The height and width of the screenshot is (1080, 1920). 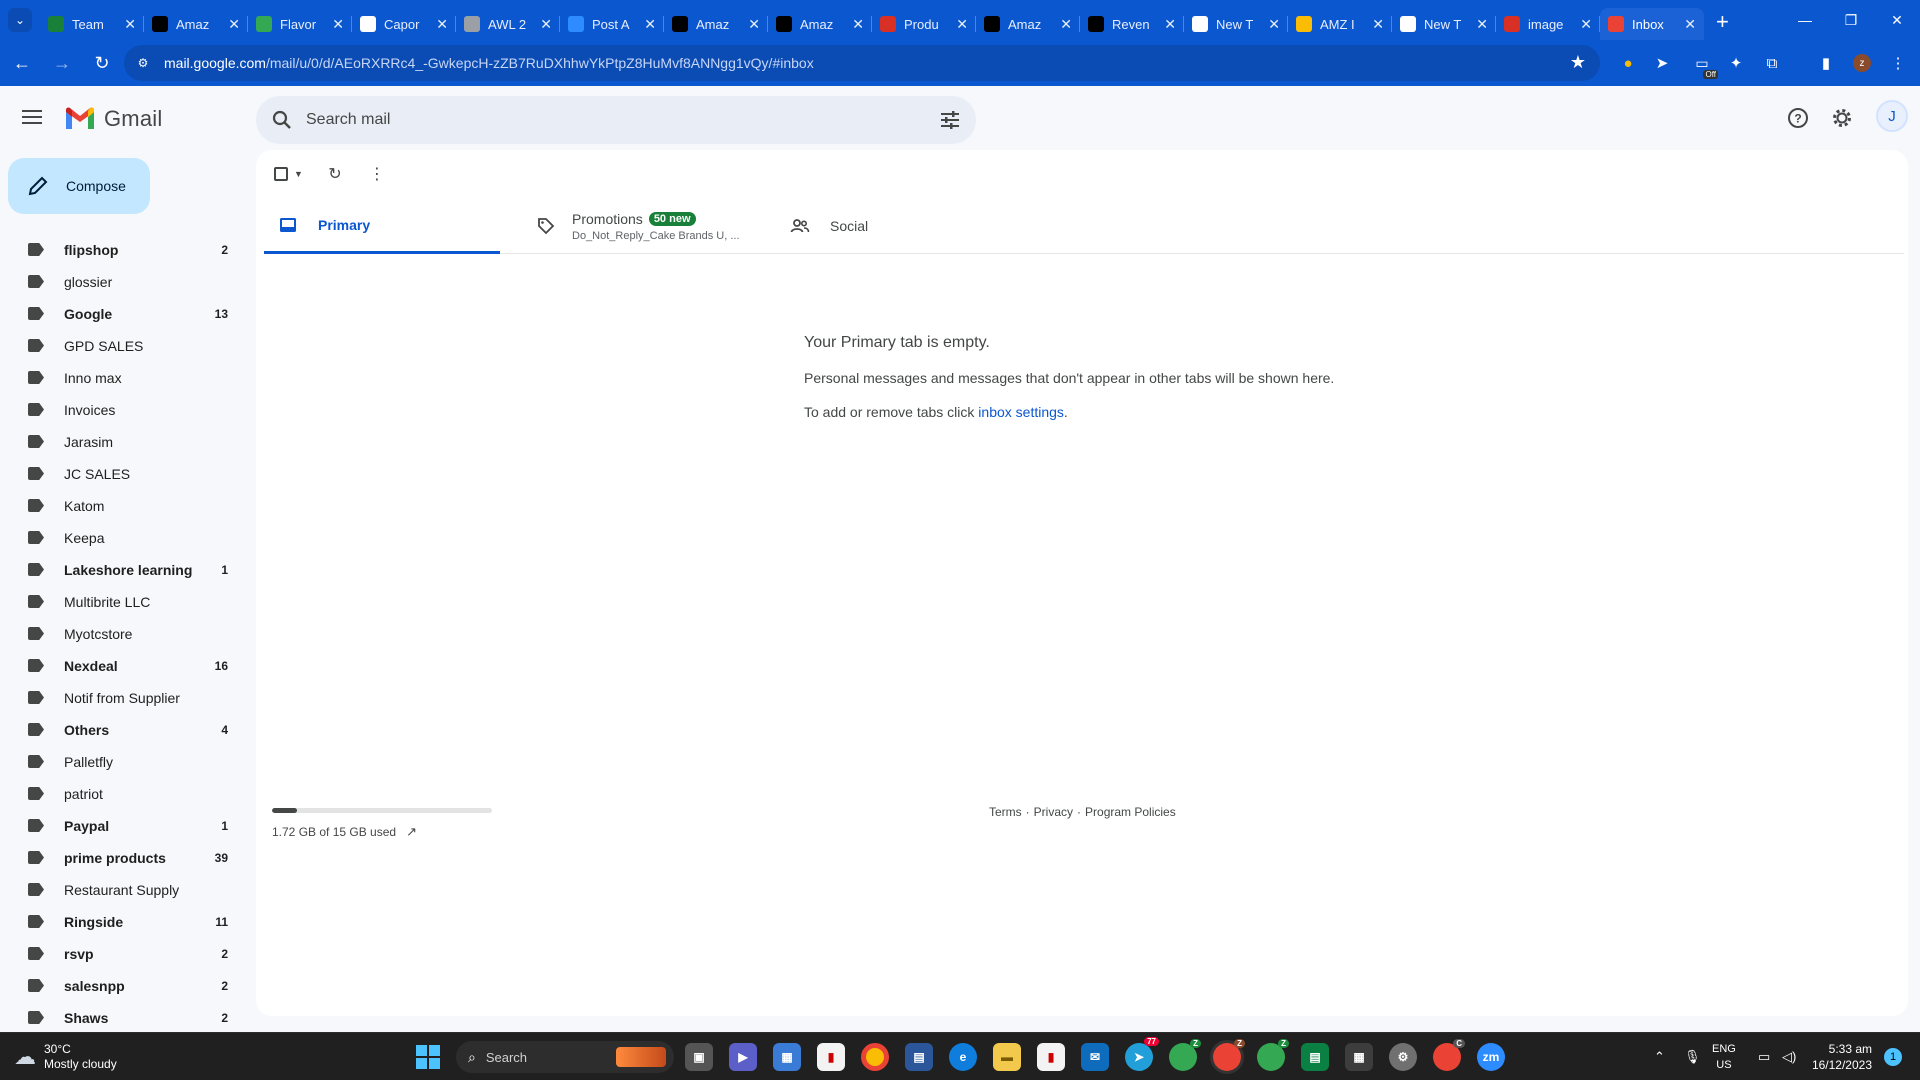 I want to click on chrome-profile-1-icon: Z, so click(x=1185, y=1055).